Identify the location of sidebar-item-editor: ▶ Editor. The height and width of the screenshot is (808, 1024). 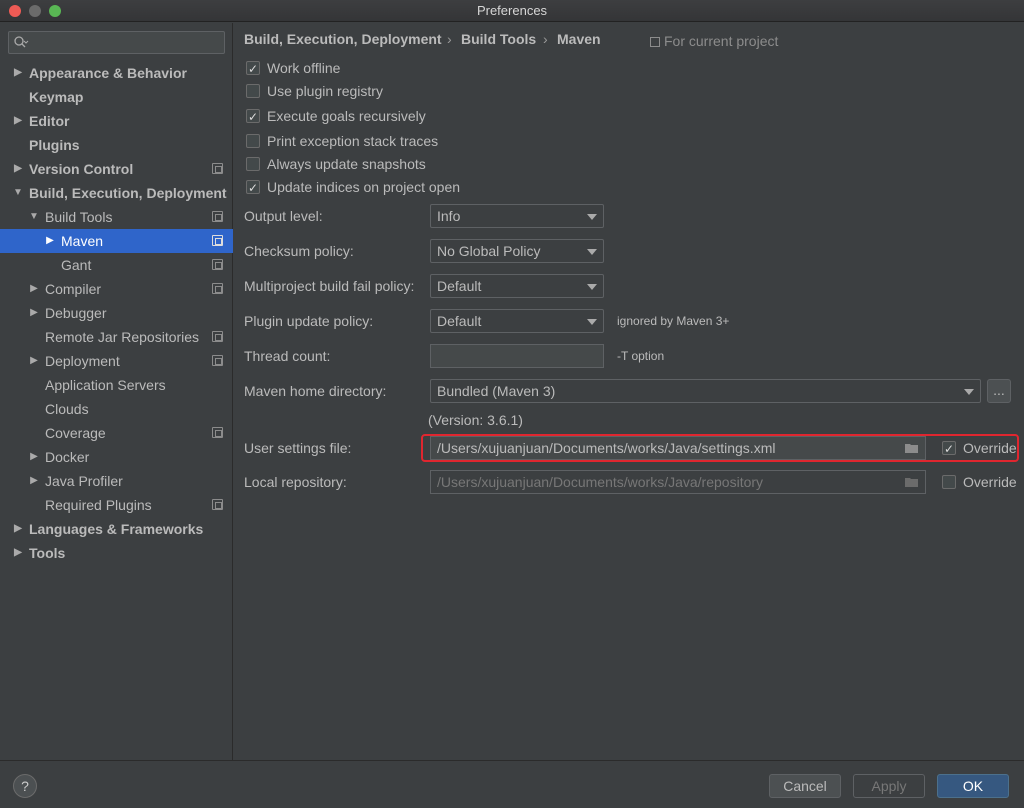
(116, 121).